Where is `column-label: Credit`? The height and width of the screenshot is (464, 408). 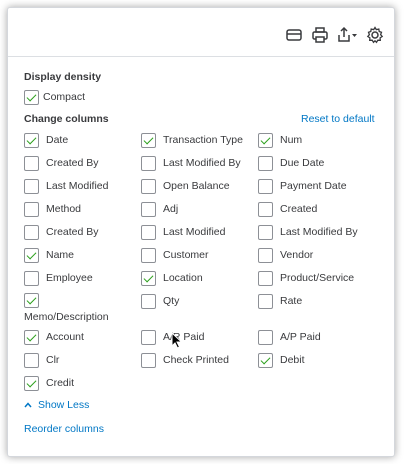 column-label: Credit is located at coordinates (60, 383).